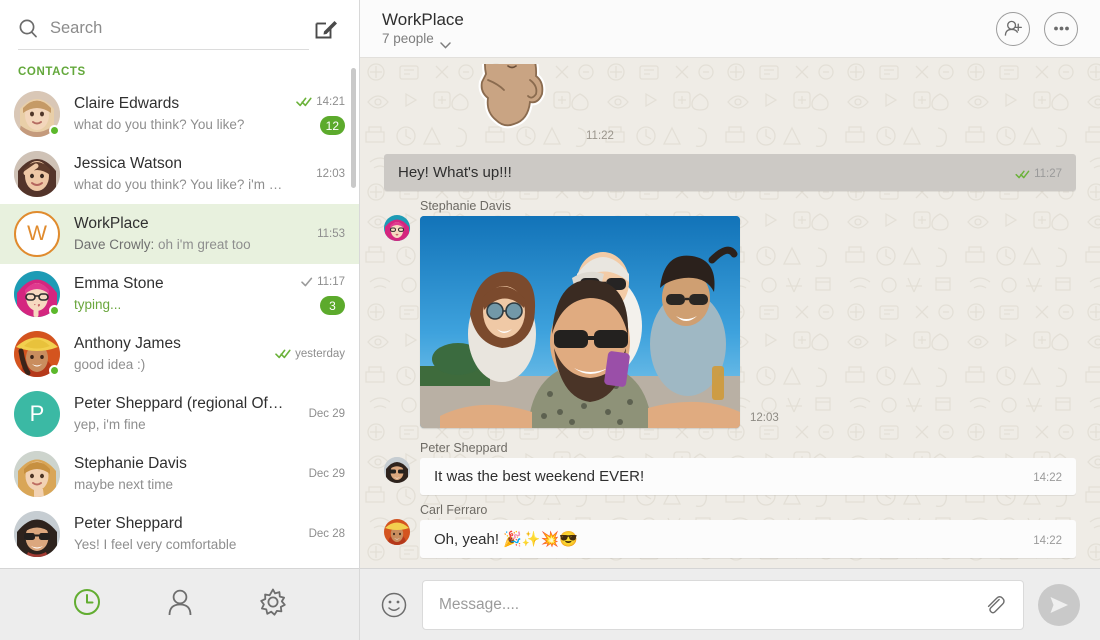 The width and height of the screenshot is (1100, 640). I want to click on message-text: Oh, yeah! 🎉✨💥😎, so click(506, 539).